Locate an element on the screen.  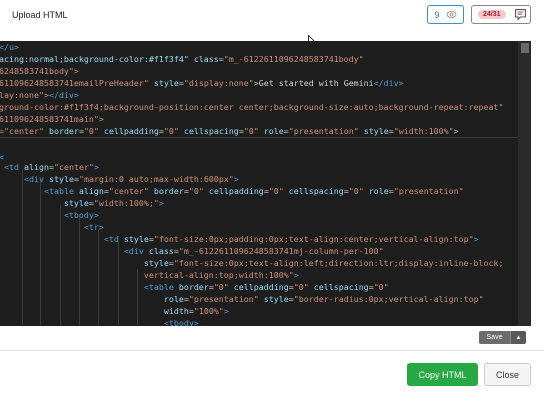
save-options-toggle: ▲ is located at coordinates (518, 337).